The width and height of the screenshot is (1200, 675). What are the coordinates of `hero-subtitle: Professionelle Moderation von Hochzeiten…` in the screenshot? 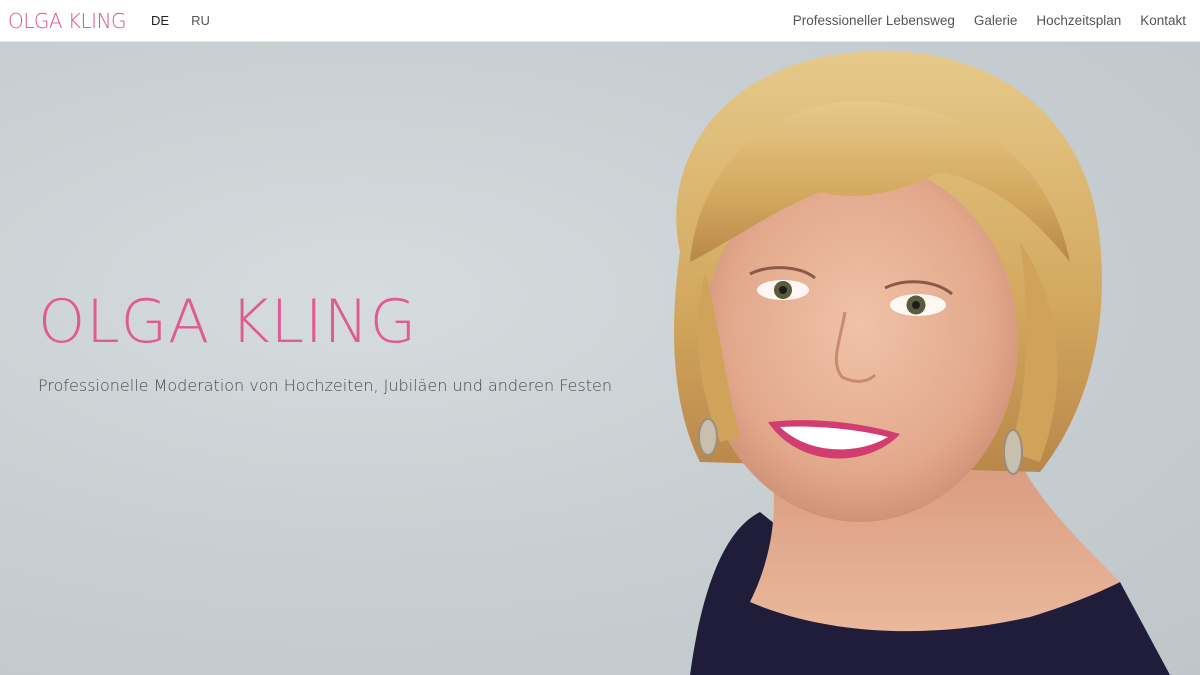 It's located at (325, 385).